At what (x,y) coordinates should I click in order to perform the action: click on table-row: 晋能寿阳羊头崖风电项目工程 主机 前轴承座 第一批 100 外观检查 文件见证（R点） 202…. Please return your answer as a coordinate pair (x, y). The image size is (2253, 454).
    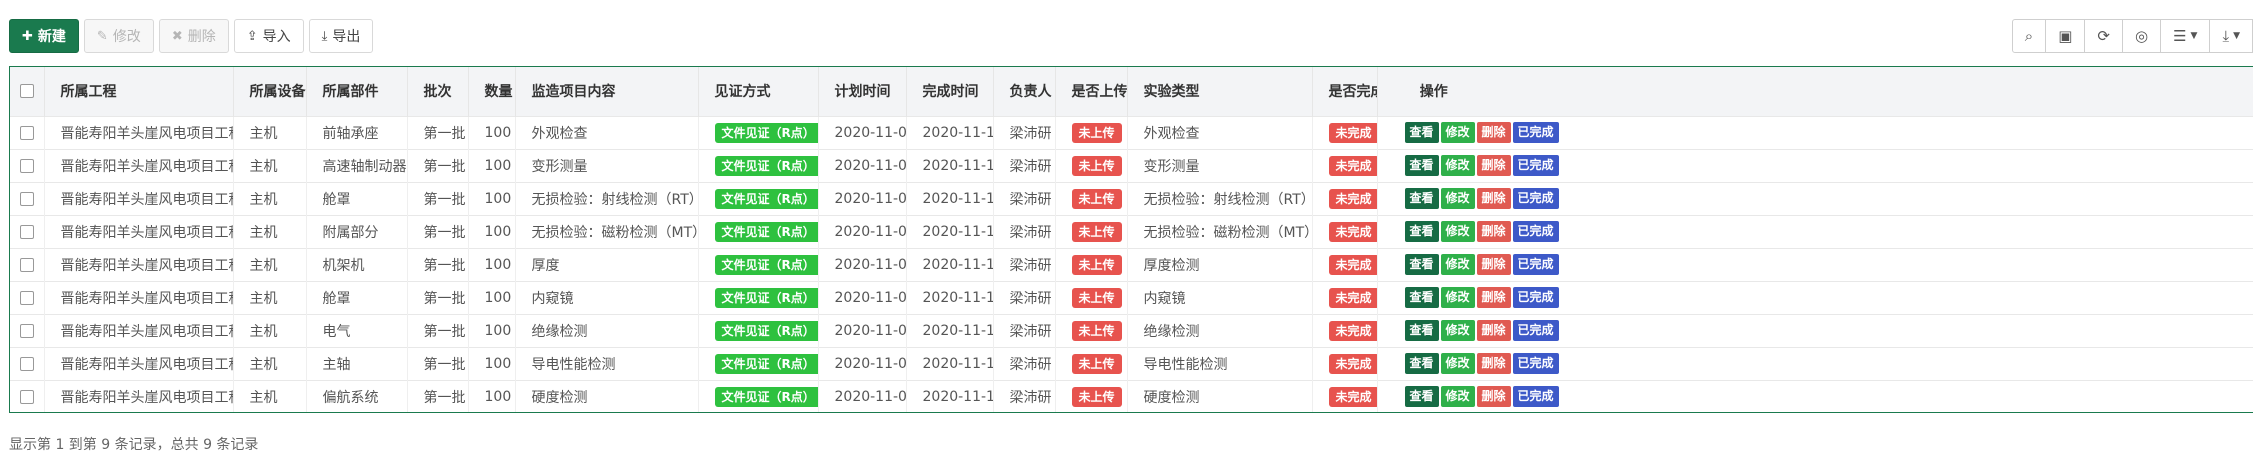
    Looking at the image, I should click on (1131, 132).